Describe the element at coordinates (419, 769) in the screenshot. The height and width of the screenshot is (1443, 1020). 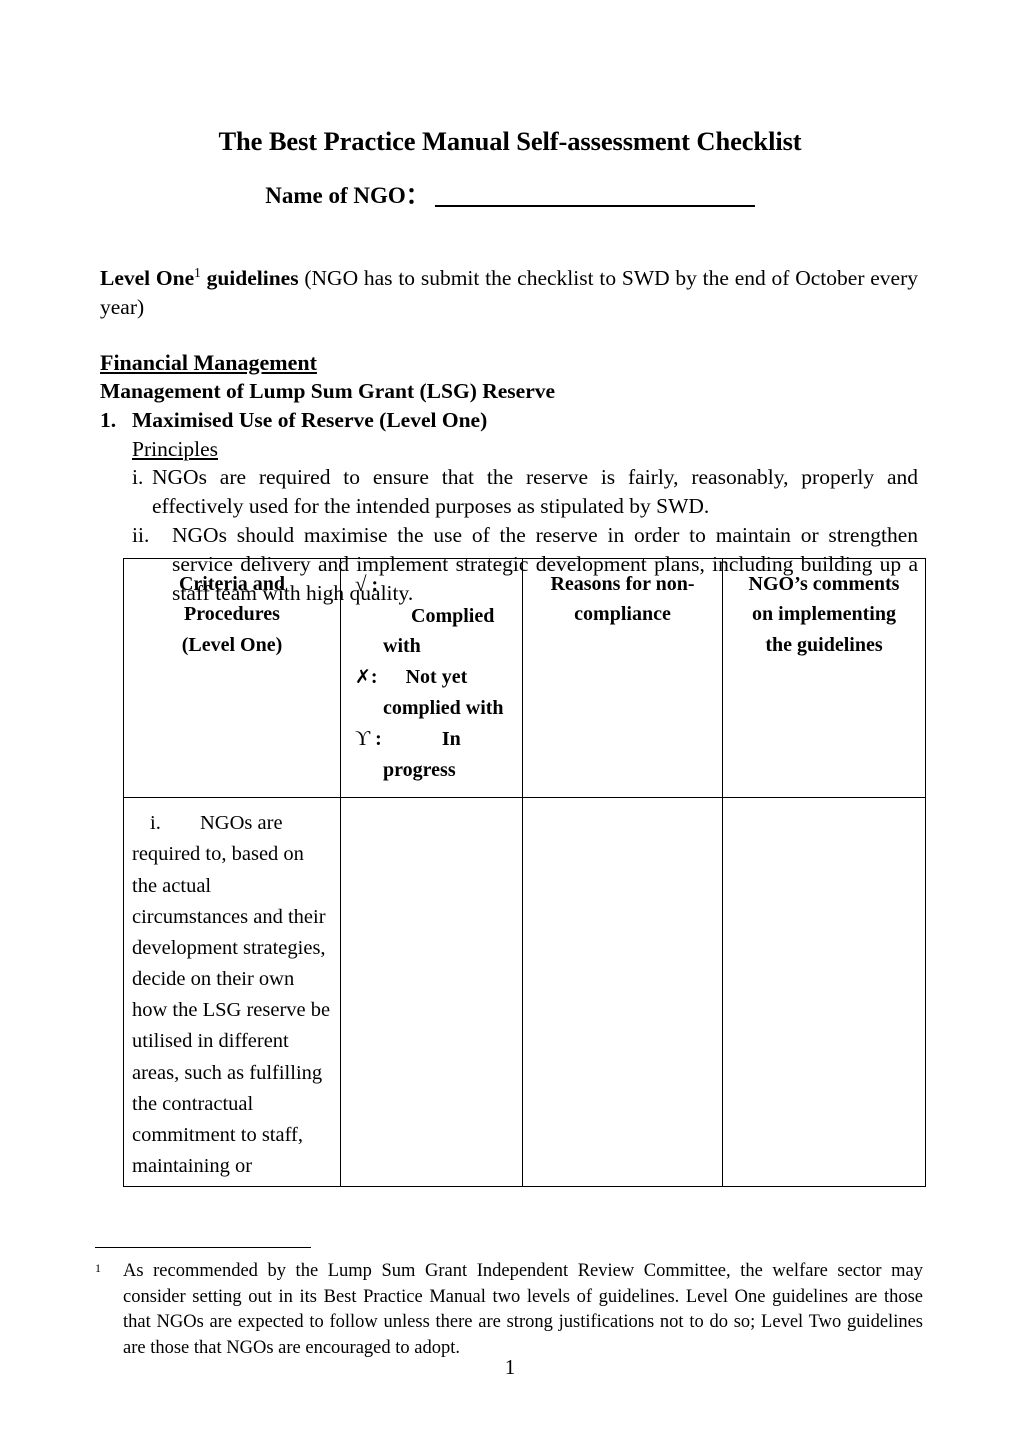
I see `symbol-legend-upsilon-label-2: progress` at that location.